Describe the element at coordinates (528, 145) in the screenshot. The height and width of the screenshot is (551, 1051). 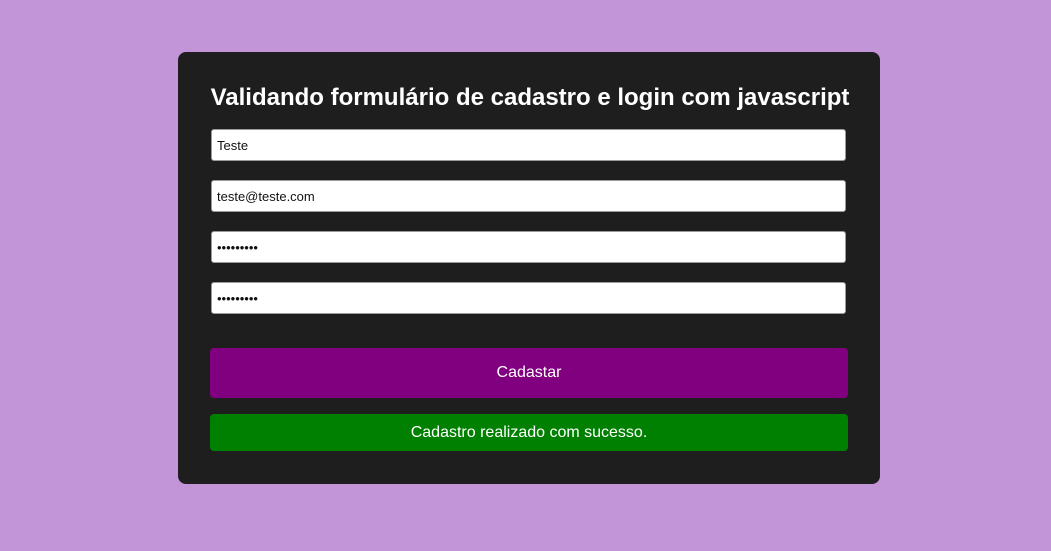
I see `name-field` at that location.